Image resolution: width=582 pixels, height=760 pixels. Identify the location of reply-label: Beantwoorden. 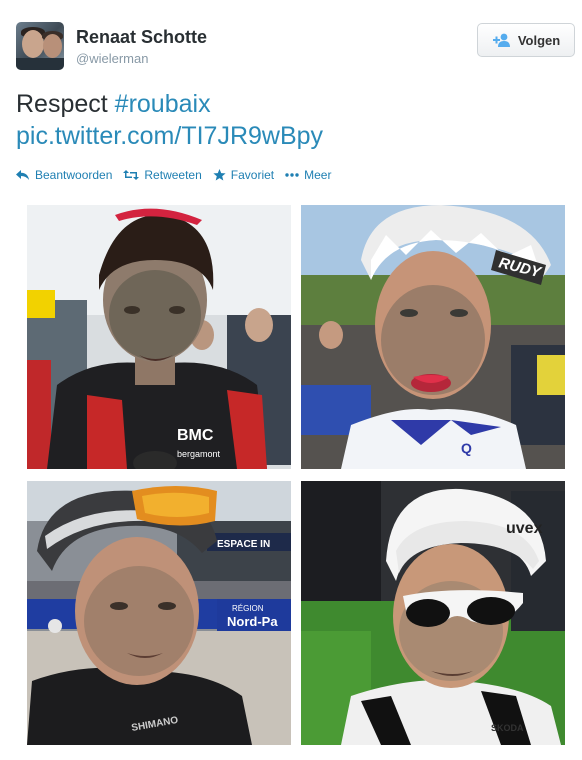
(74, 175).